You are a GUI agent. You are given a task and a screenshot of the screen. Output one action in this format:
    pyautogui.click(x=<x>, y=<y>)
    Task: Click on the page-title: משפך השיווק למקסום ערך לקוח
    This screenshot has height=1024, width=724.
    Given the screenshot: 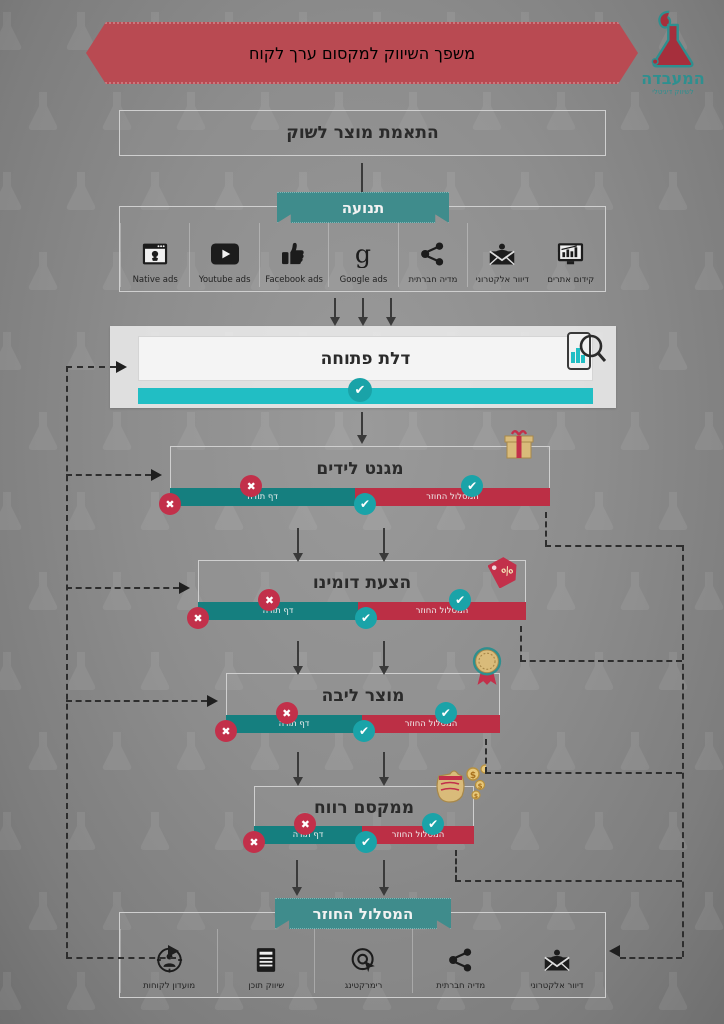 What is the action you would take?
    pyautogui.click(x=362, y=53)
    